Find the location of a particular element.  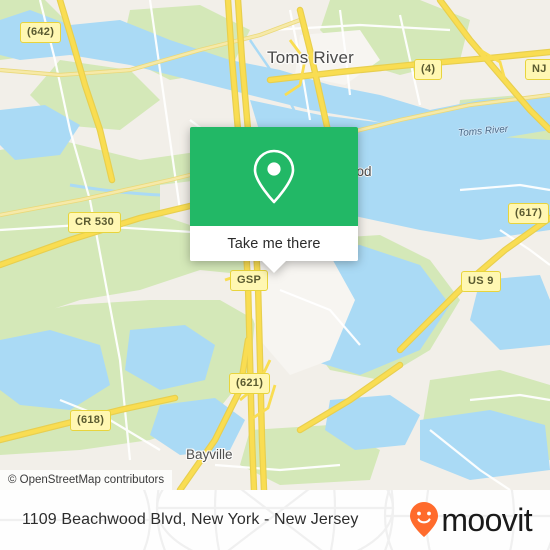

road-shield-gsp: GSP is located at coordinates (249, 280).